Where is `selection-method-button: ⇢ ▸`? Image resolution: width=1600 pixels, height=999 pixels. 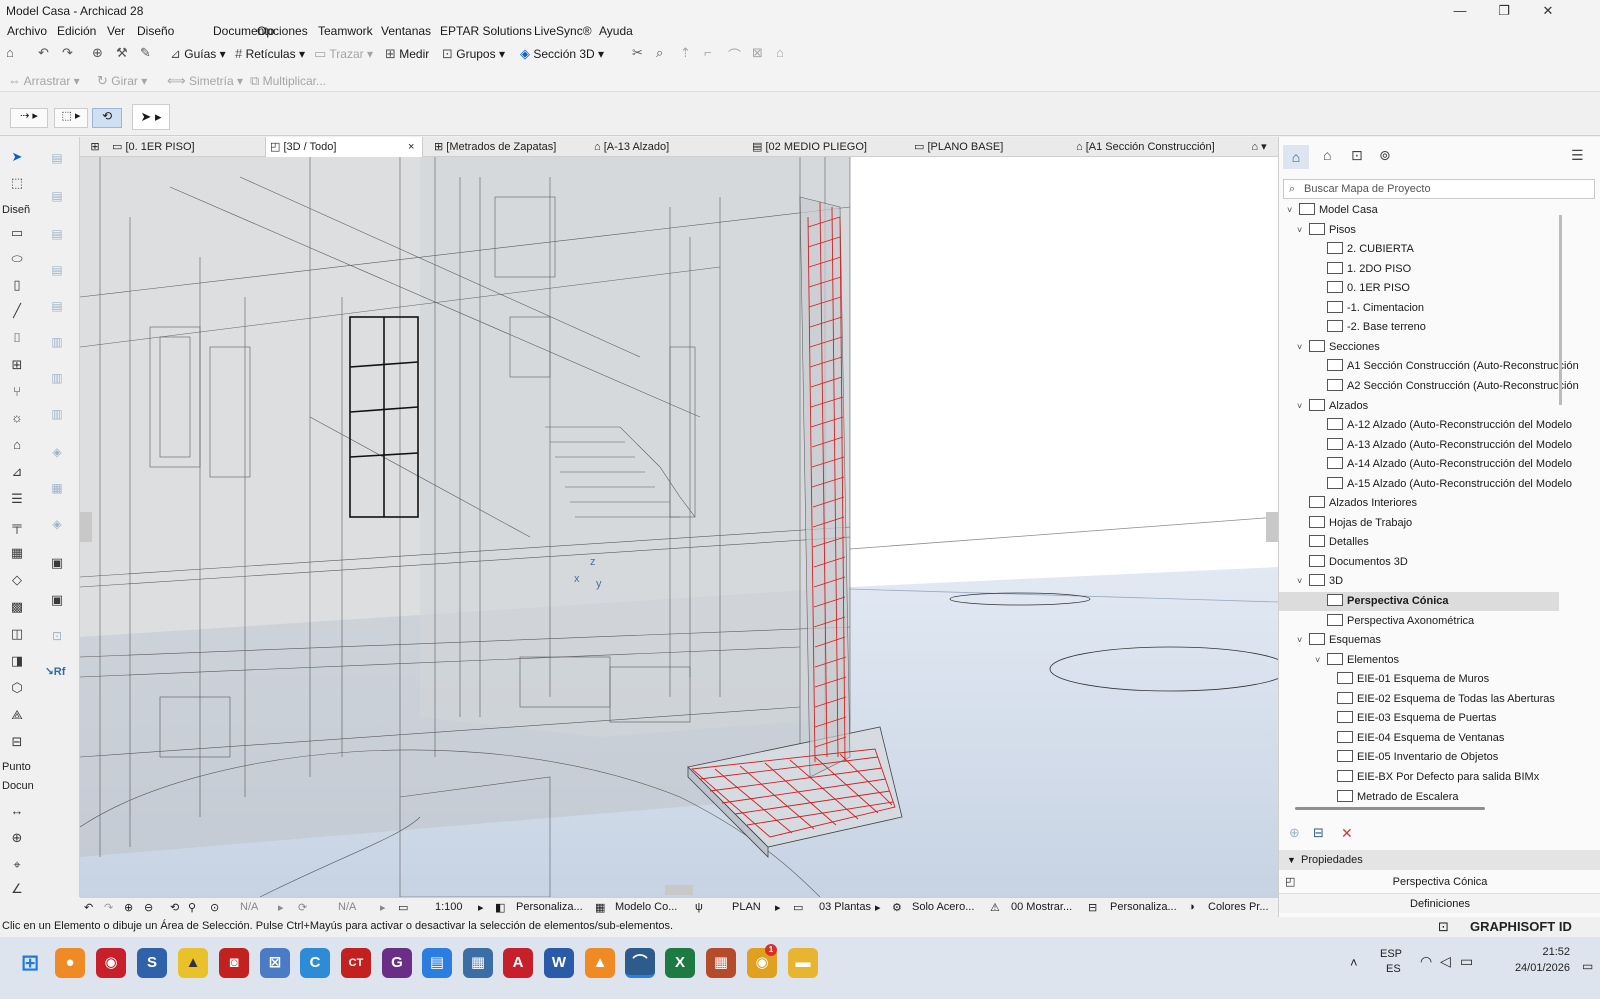
selection-method-button: ⇢ ▸ is located at coordinates (29, 118).